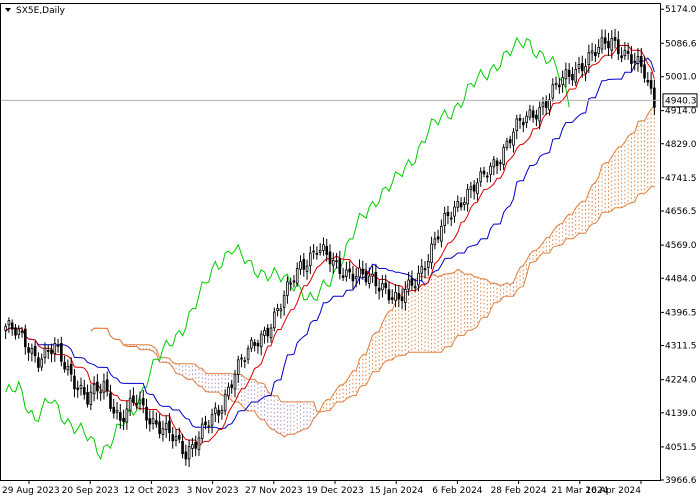 The image size is (700, 500). I want to click on x-tick-label: 12 Oct 2023, so click(152, 491).